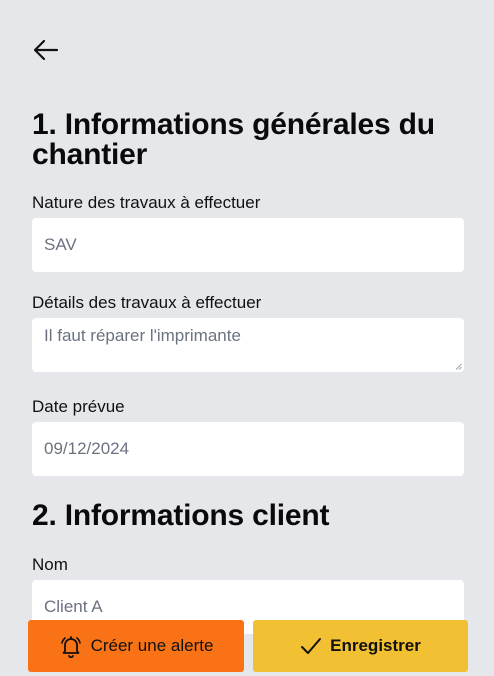  I want to click on arrow-left-icon, so click(46, 50).